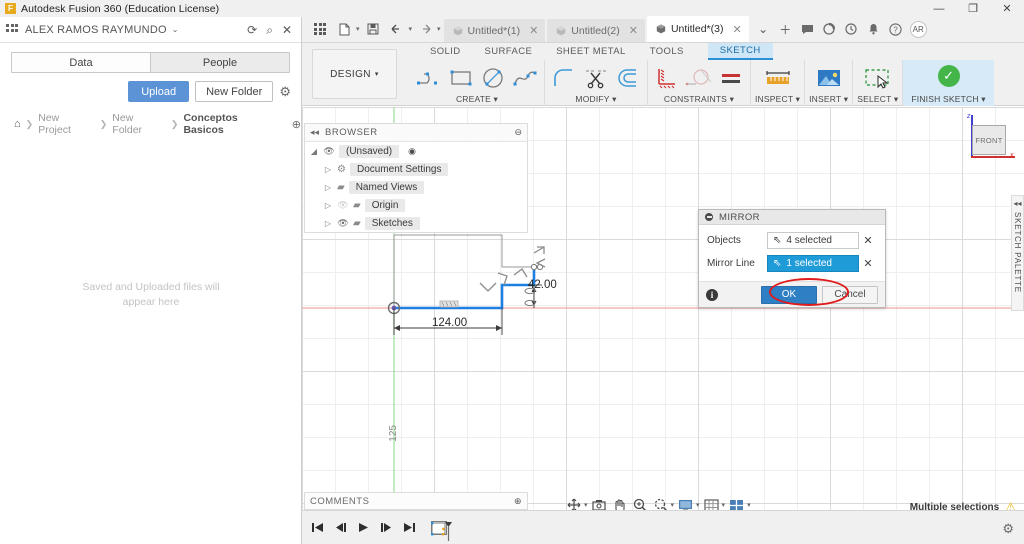 Image resolution: width=1024 pixels, height=544 pixels. Describe the element at coordinates (724, 505) in the screenshot. I see `grid-snaps-caret-icon: ▾` at that location.